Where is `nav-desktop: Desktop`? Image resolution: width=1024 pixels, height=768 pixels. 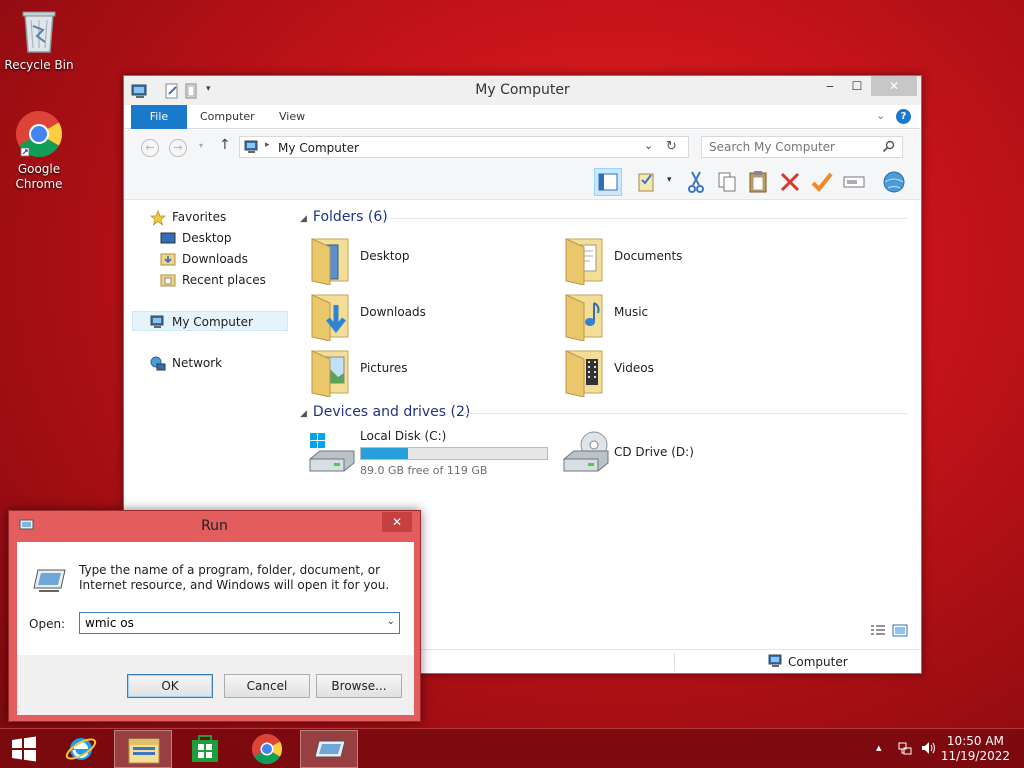 nav-desktop: Desktop is located at coordinates (220, 238).